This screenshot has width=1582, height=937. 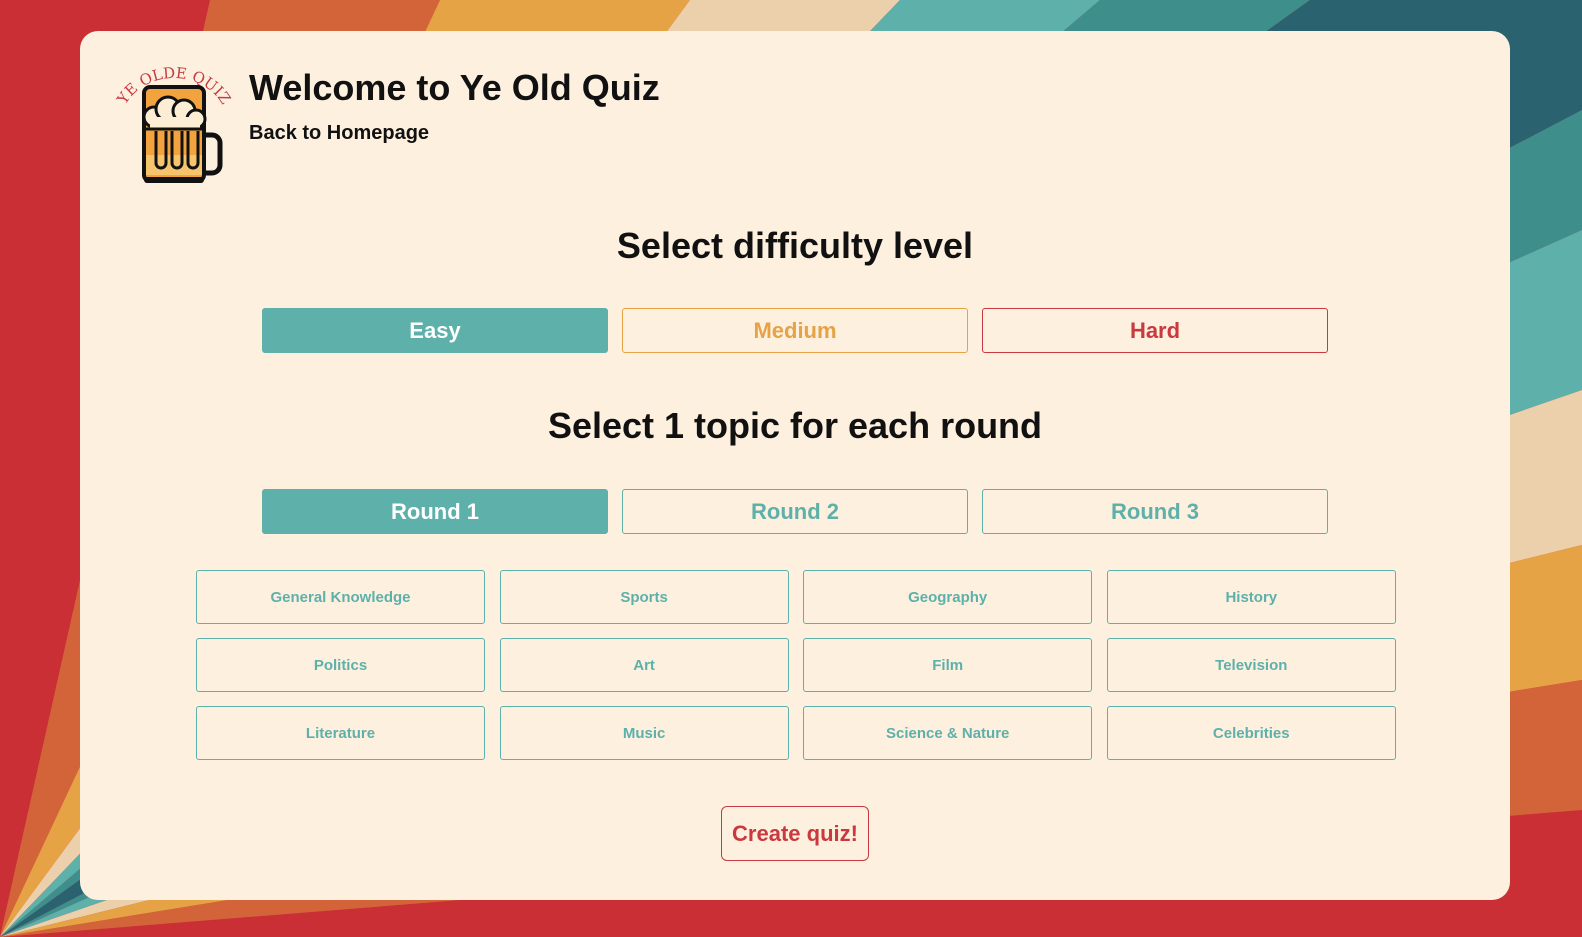 What do you see at coordinates (948, 665) in the screenshot?
I see `topic-film-button: Film` at bounding box center [948, 665].